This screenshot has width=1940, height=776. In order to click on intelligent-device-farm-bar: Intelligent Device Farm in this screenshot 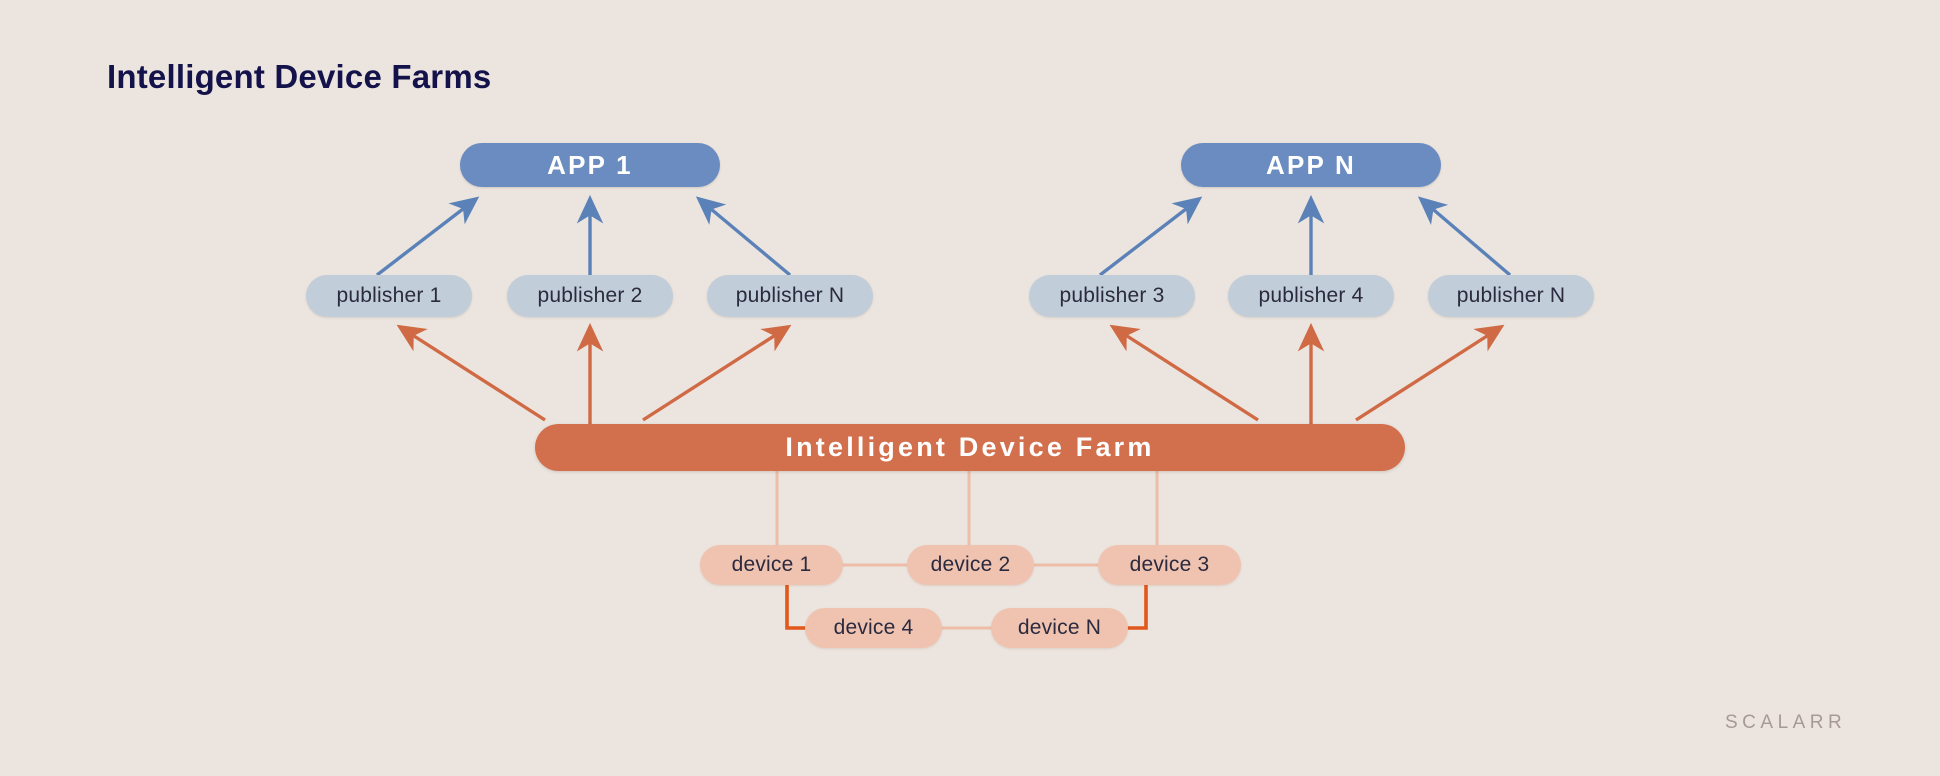, I will do `click(970, 447)`.